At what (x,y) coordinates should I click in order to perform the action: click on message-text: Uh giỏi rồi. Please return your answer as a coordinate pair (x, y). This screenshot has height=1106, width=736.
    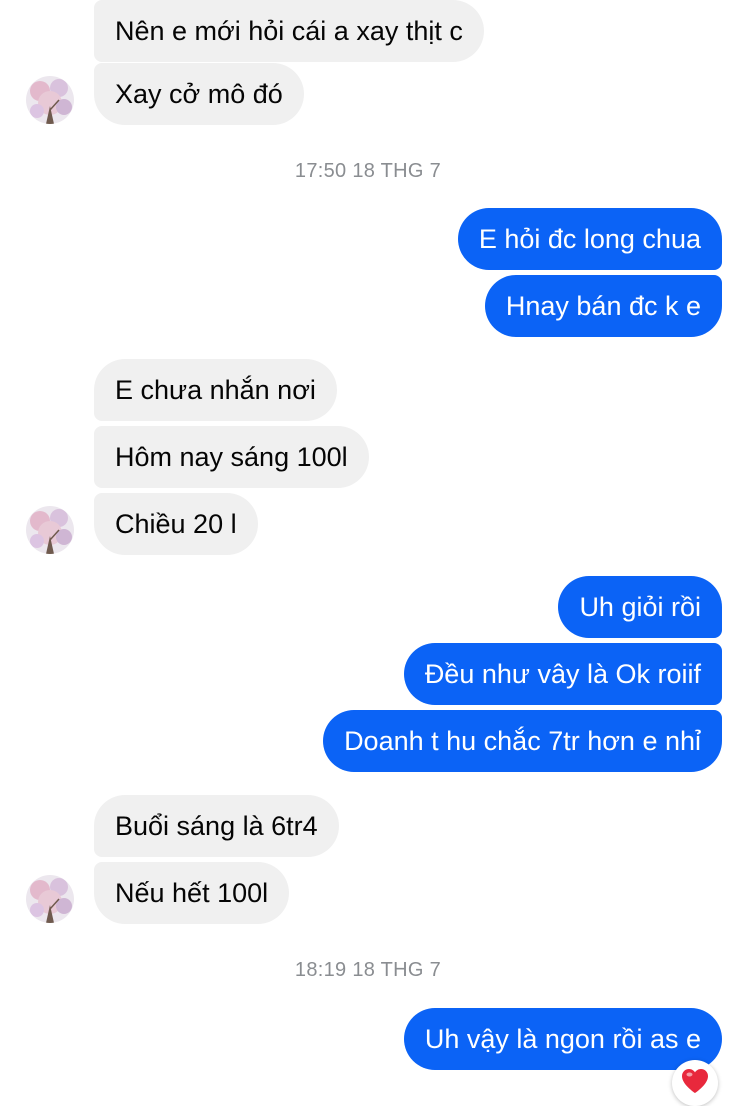
    Looking at the image, I should click on (640, 606).